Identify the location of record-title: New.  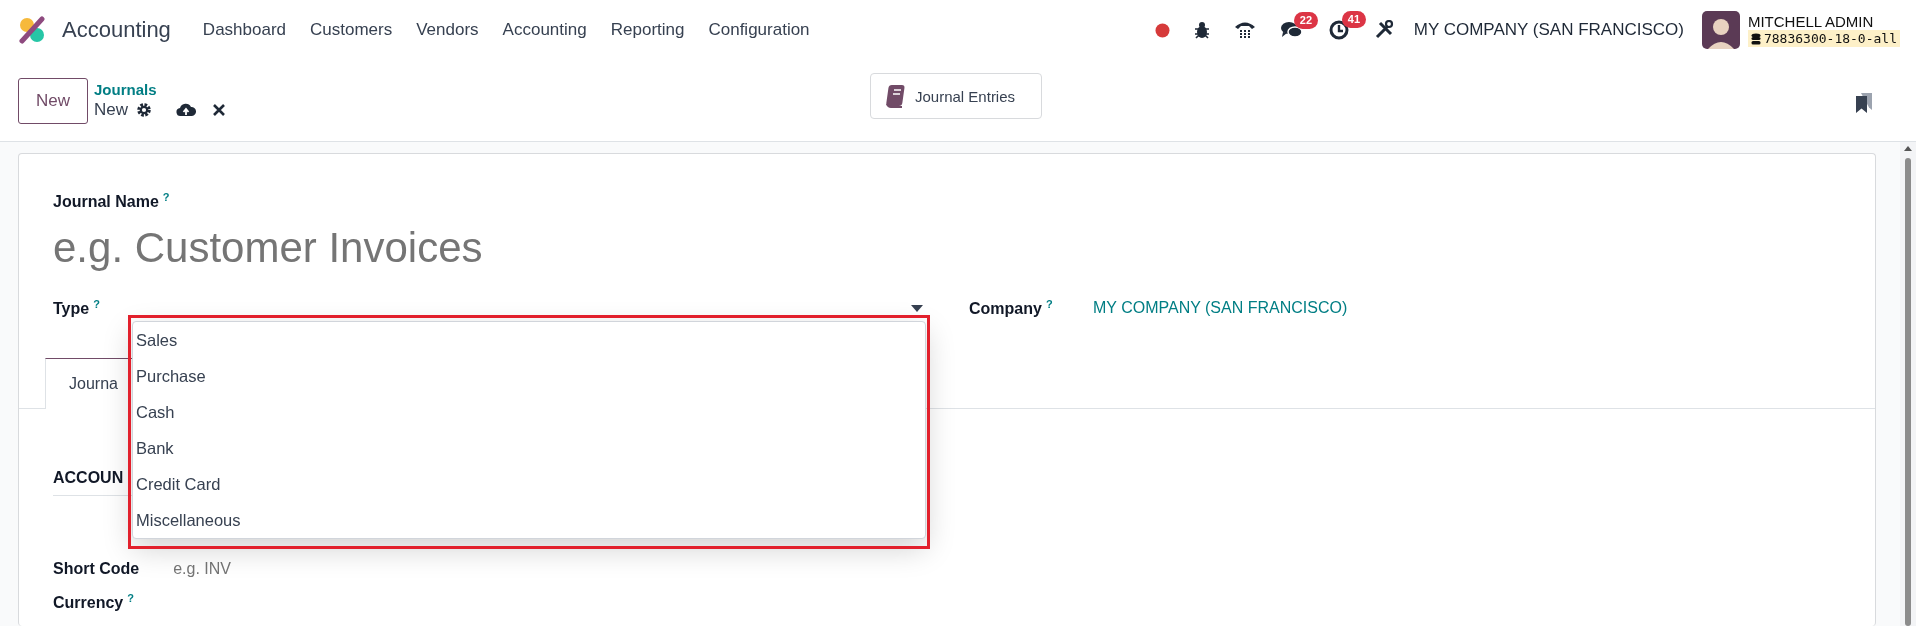
(111, 110).